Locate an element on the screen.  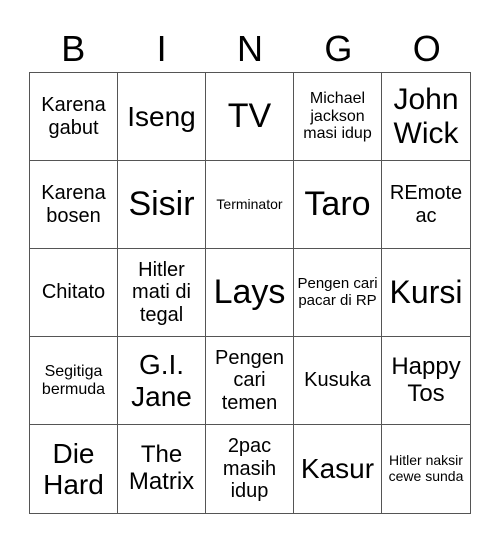
header-letter-g: G is located at coordinates (338, 48).